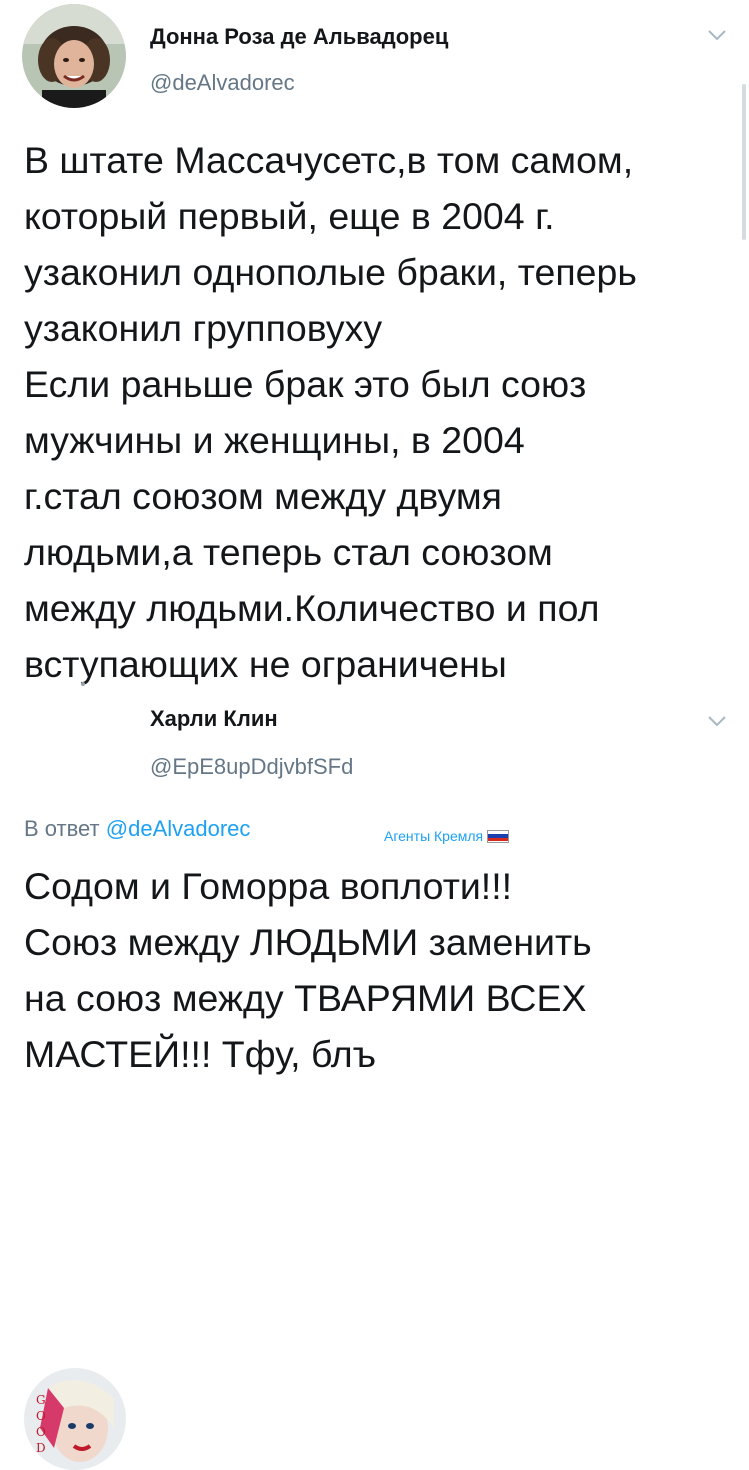  What do you see at coordinates (41, 1400) in the screenshot?
I see `svg-text: G` at bounding box center [41, 1400].